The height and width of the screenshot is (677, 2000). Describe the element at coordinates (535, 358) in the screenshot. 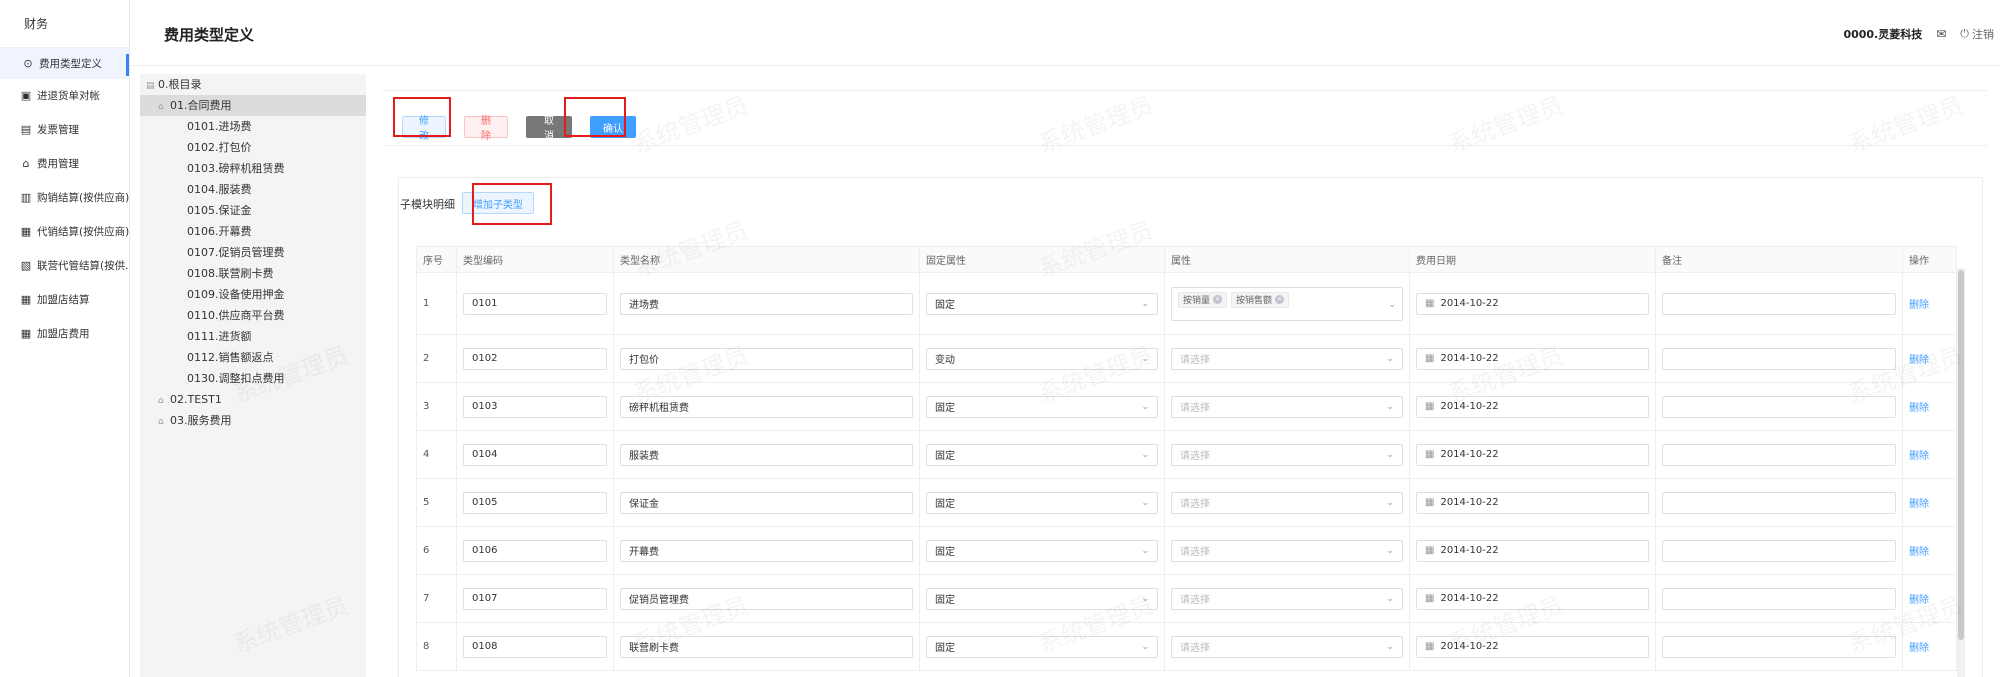

I see `code-input: 0102` at that location.